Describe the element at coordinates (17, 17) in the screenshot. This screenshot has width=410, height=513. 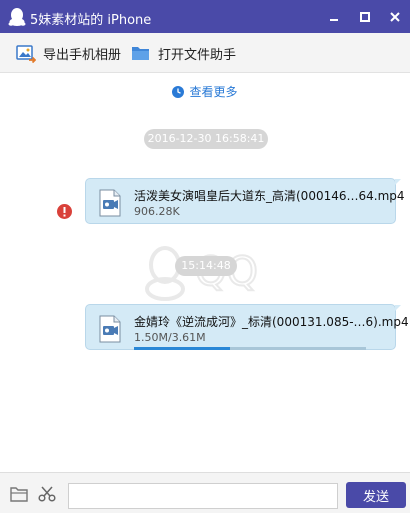
I see `qq-penguin-icon` at that location.